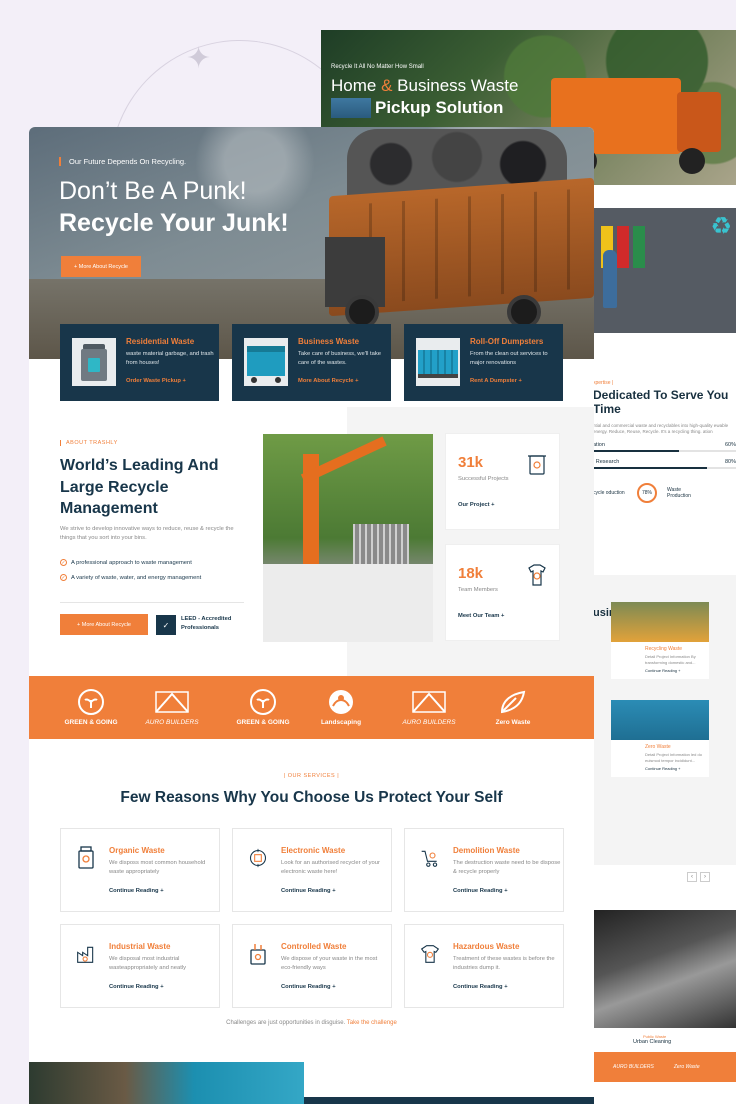  What do you see at coordinates (174, 223) in the screenshot?
I see `hero-title-line2: Recycle Your Junk!` at bounding box center [174, 223].